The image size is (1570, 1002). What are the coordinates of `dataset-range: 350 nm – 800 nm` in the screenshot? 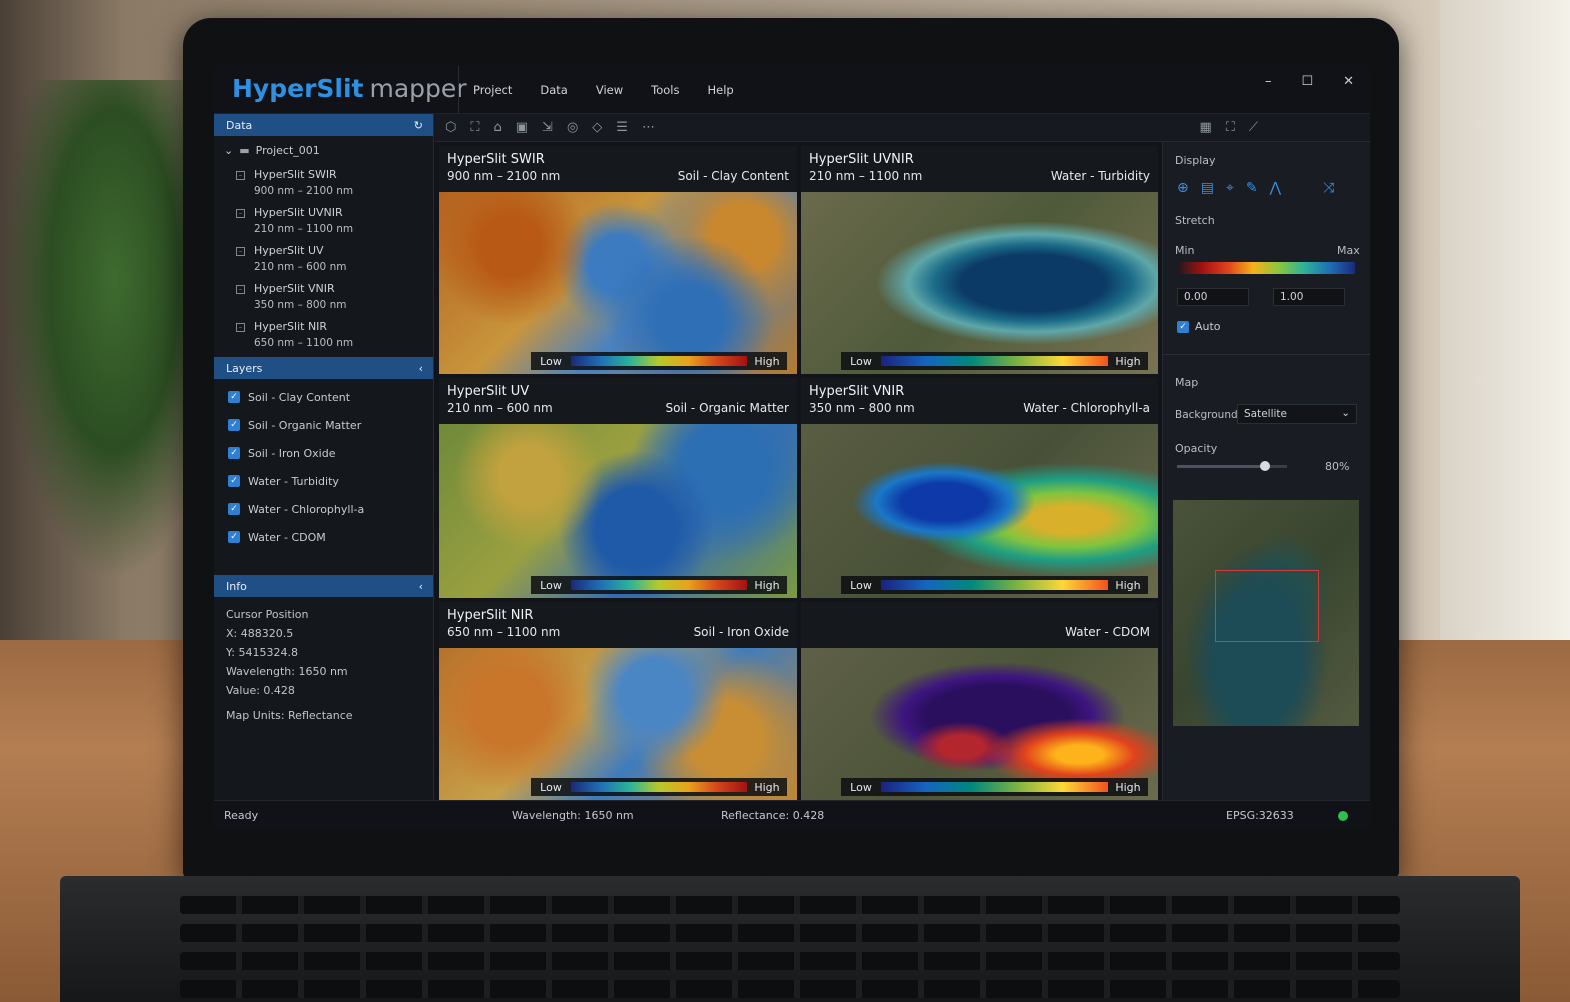 It's located at (300, 305).